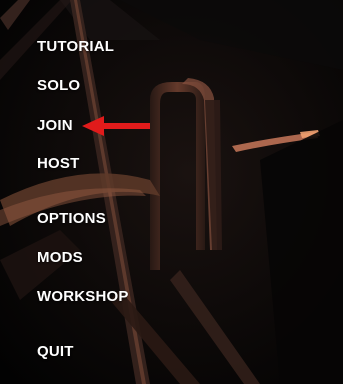 The height and width of the screenshot is (384, 343). I want to click on red-arrow-icon, so click(116, 126).